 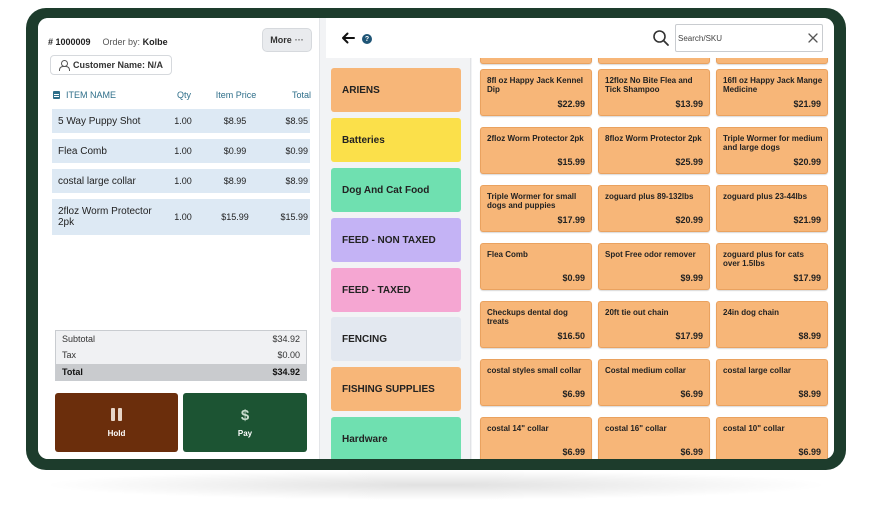 What do you see at coordinates (807, 104) in the screenshot?
I see `product-price: $21.99` at bounding box center [807, 104].